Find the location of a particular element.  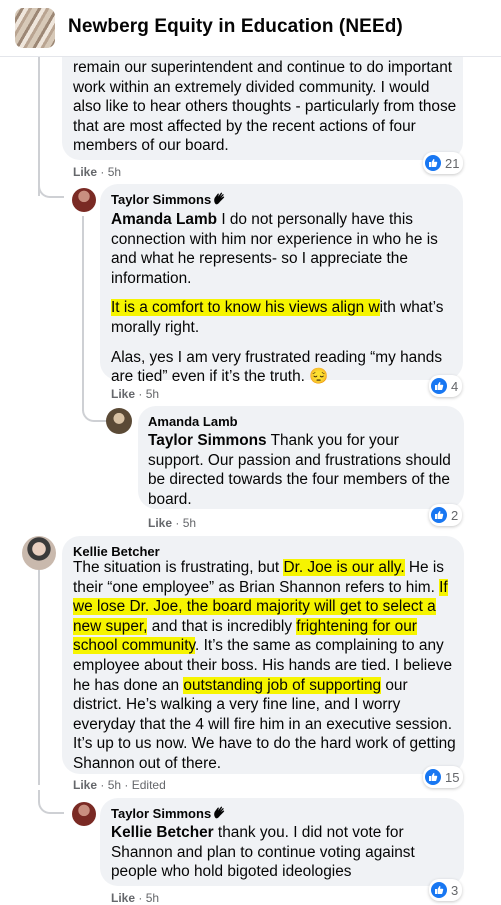

group-title: Newberg Equity in Education (NEEd) is located at coordinates (235, 27).